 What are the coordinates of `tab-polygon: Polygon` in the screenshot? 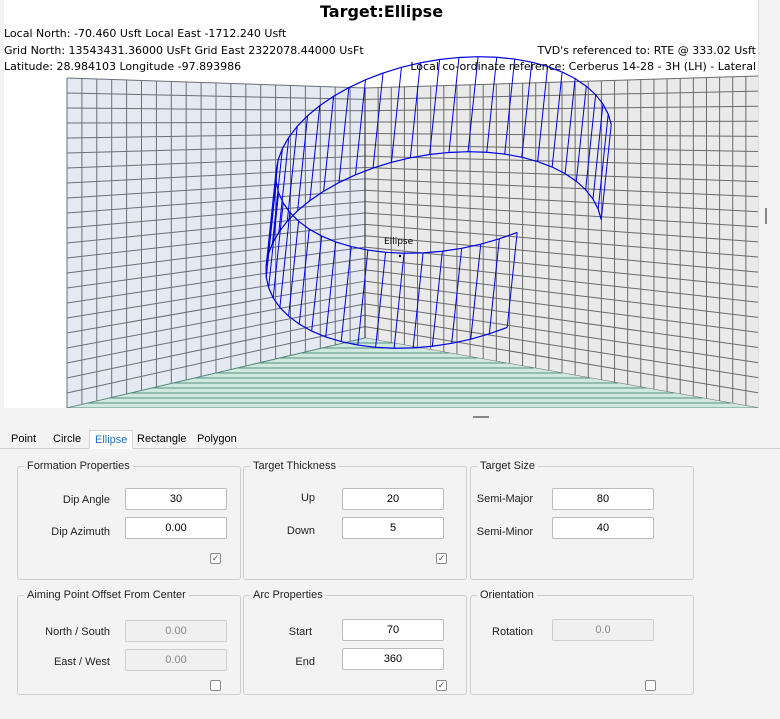 It's located at (217, 439).